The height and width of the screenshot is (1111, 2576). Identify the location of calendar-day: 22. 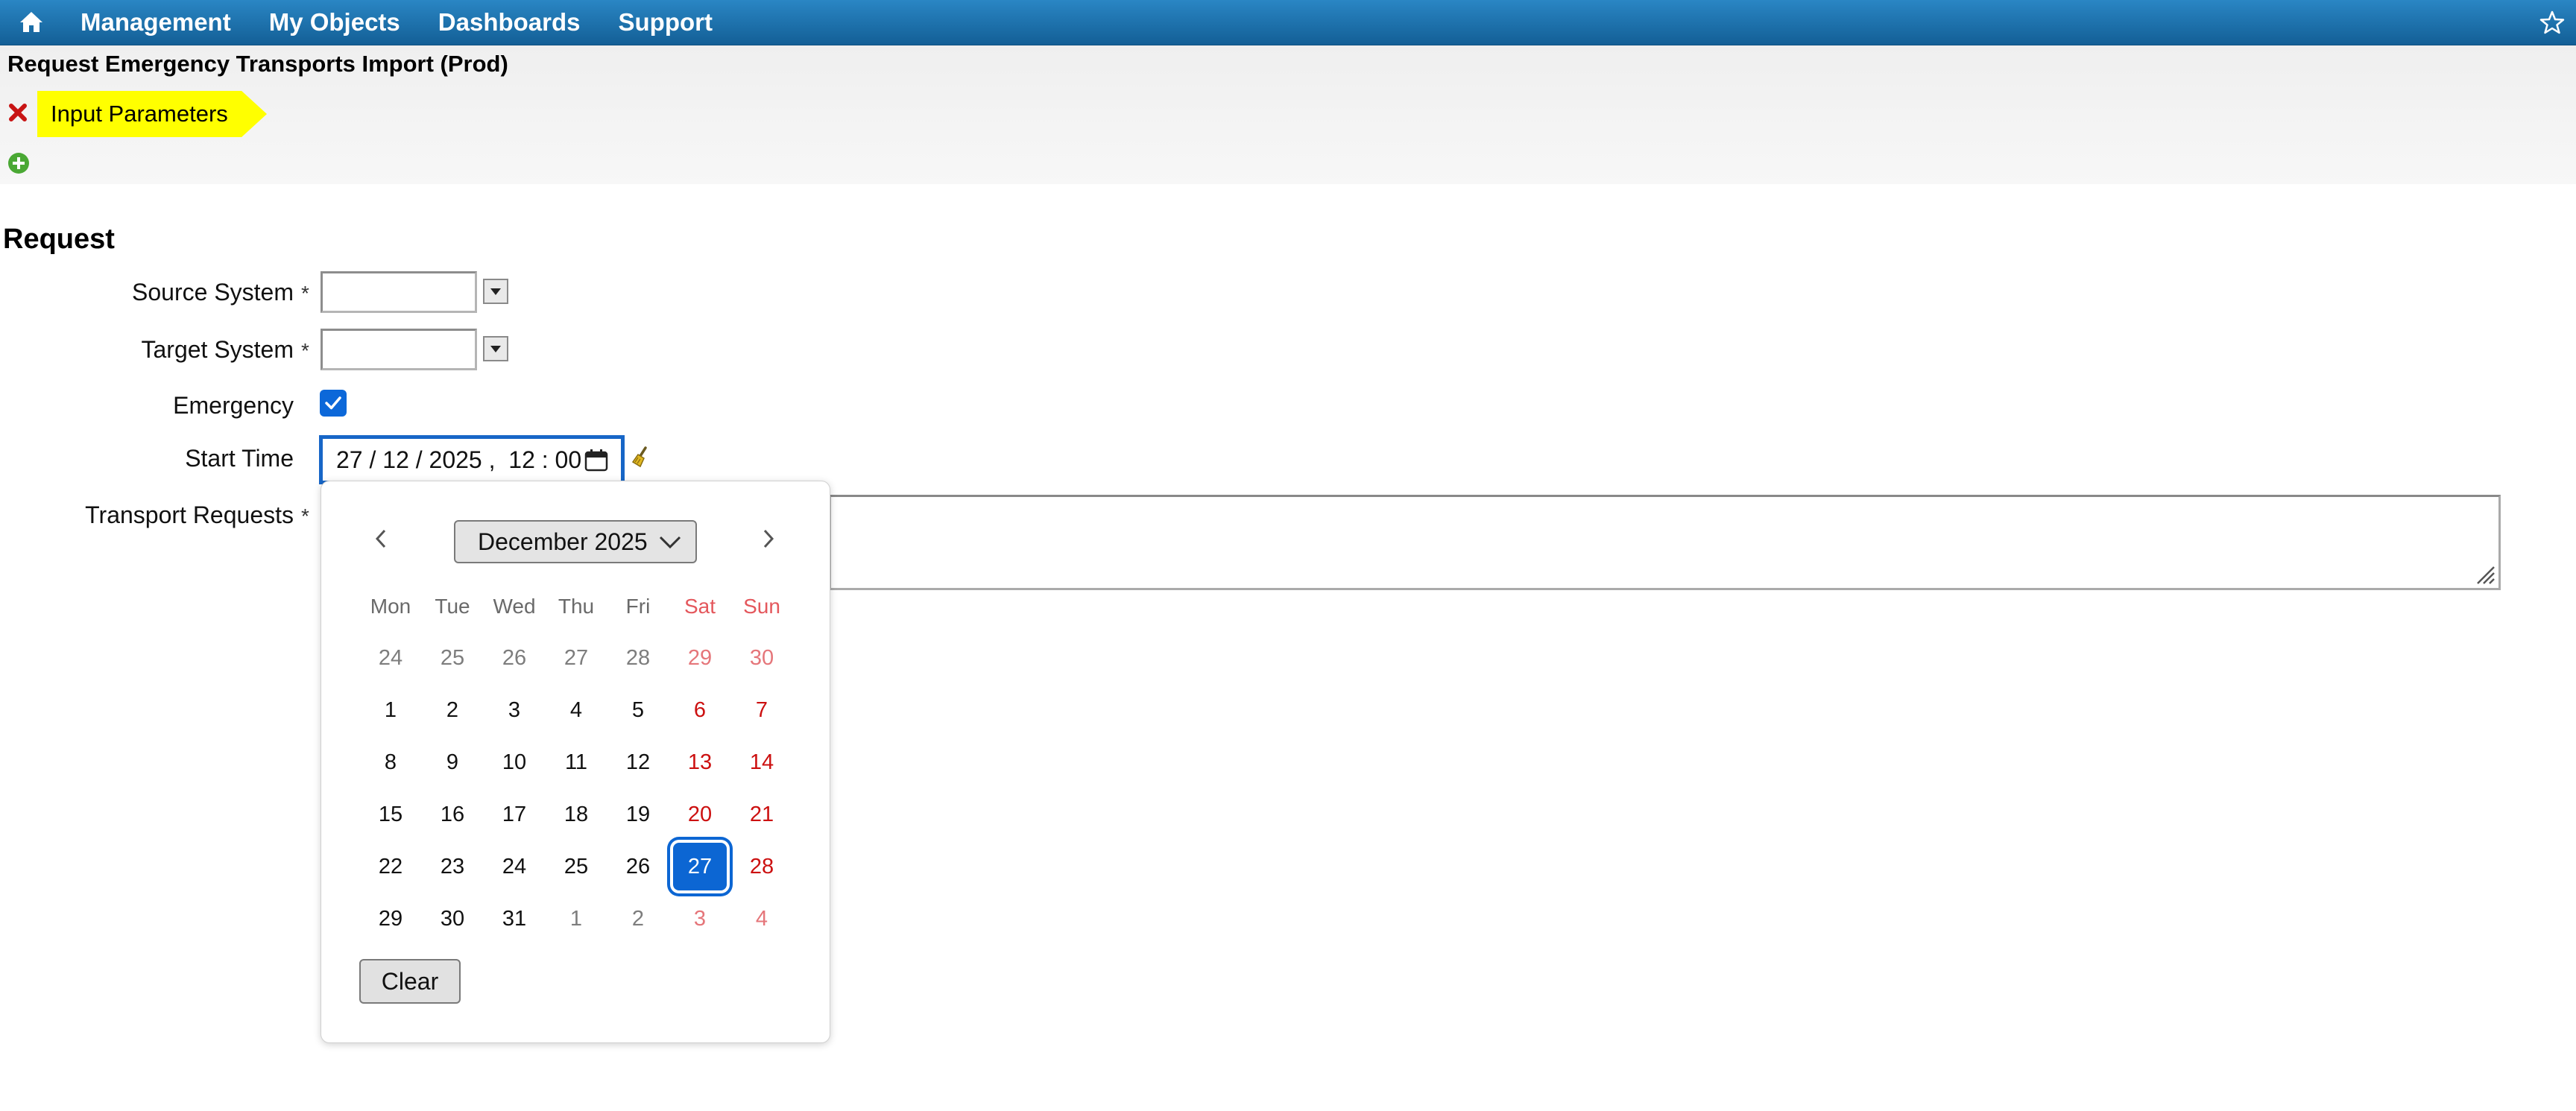
(391, 866).